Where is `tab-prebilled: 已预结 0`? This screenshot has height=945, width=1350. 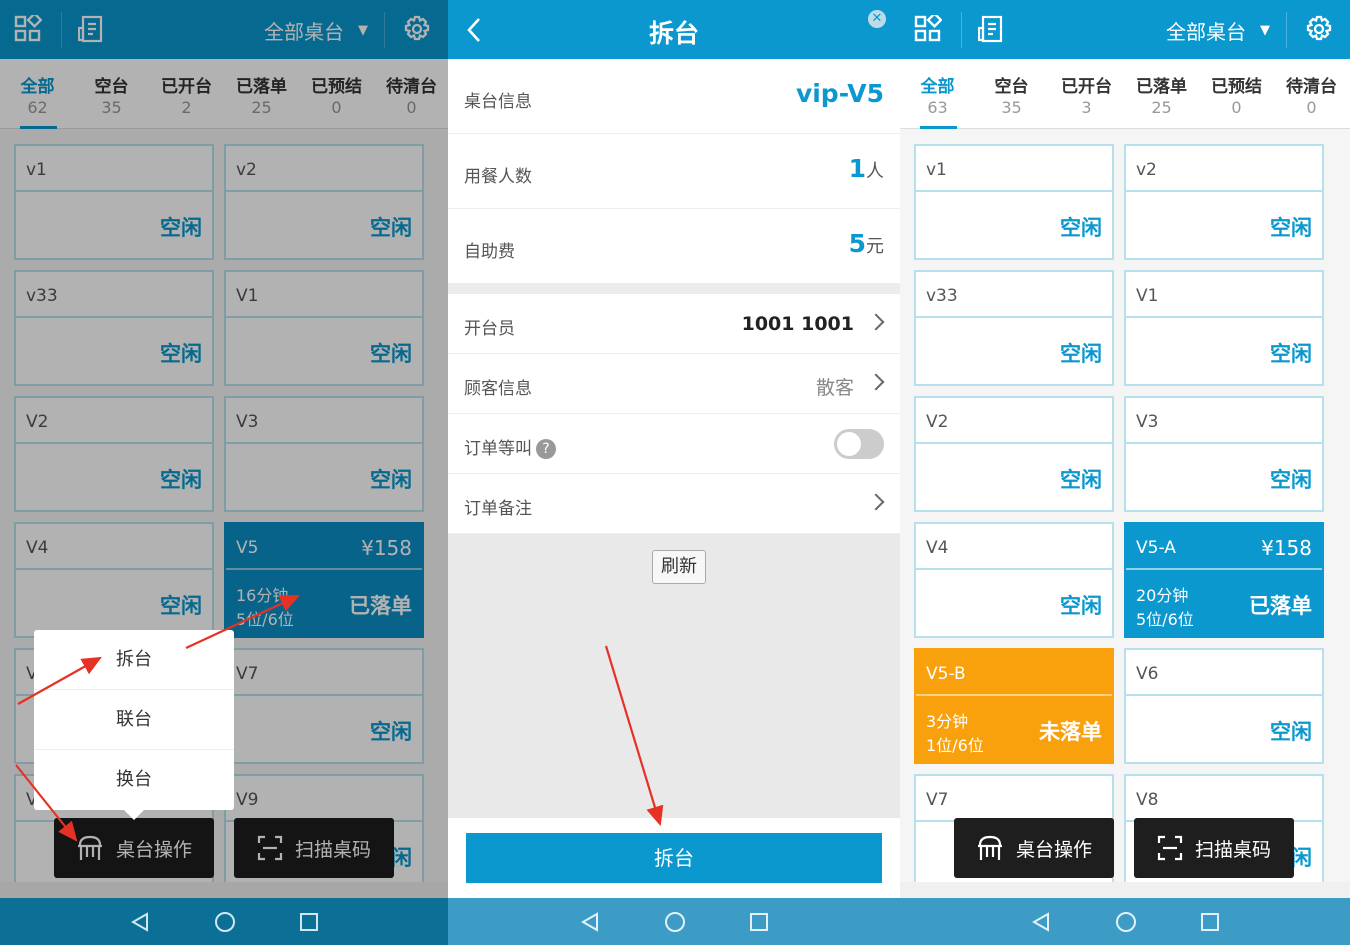
tab-prebilled: 已预结 0 is located at coordinates (1236, 94).